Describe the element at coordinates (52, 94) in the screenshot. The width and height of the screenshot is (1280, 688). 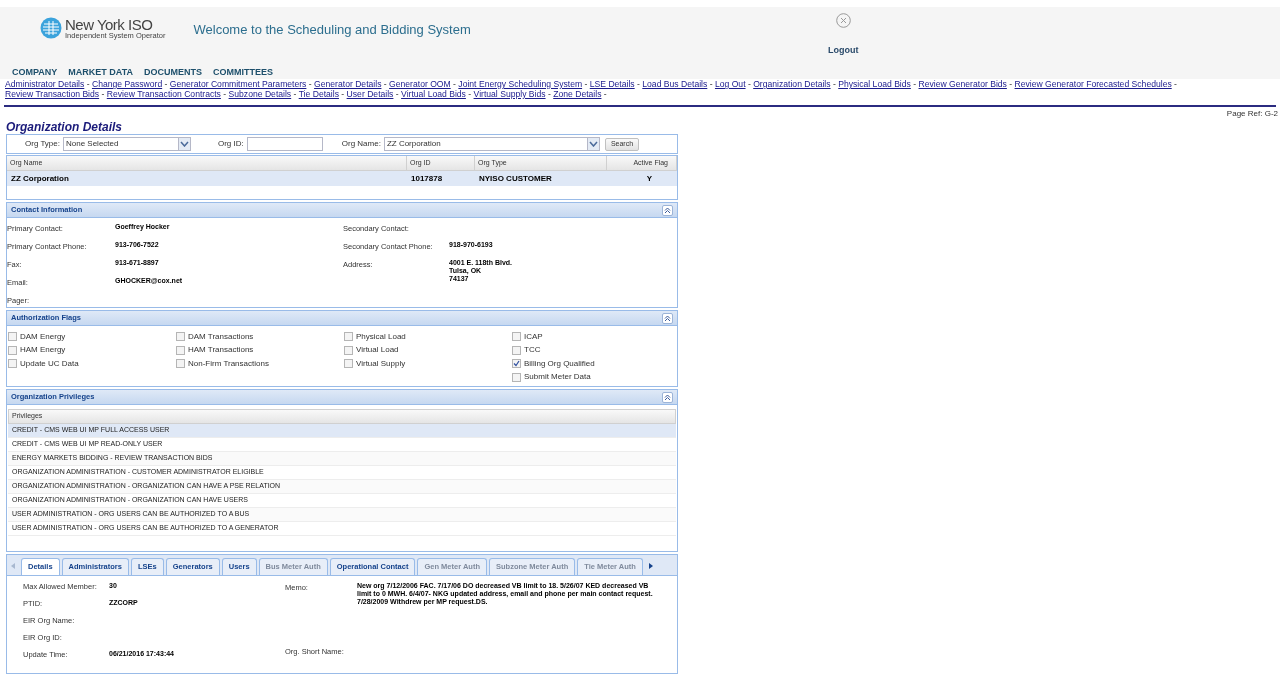
I see `page-link: Review Transaction Bids` at that location.